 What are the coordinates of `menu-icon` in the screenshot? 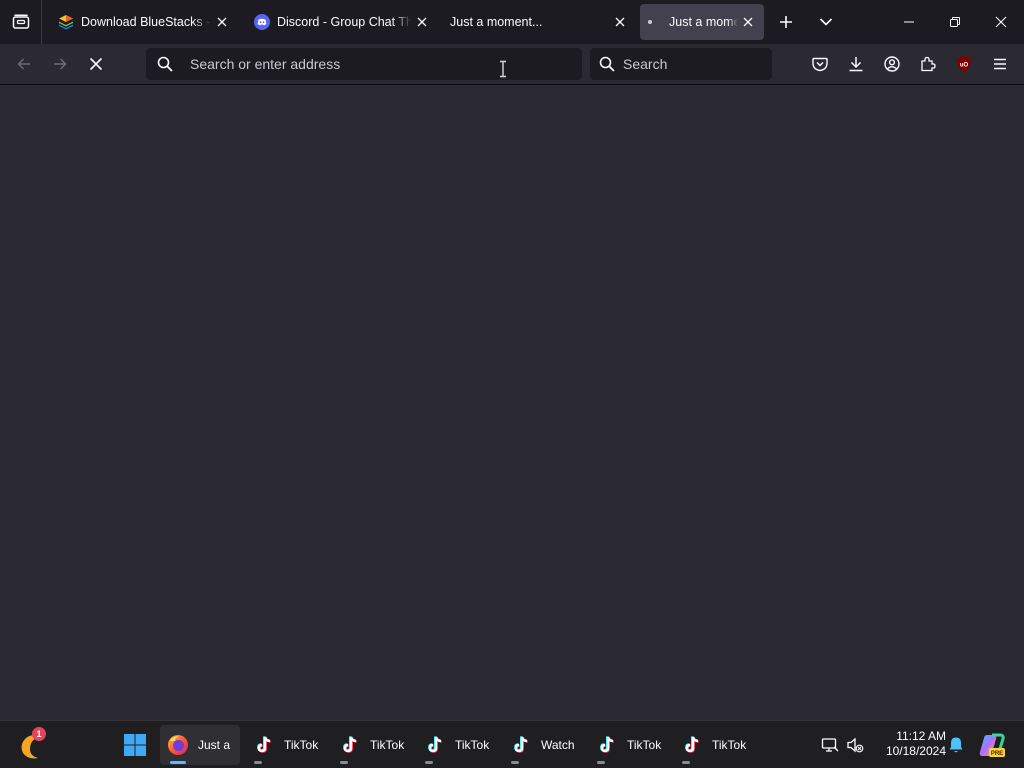 It's located at (1000, 64).